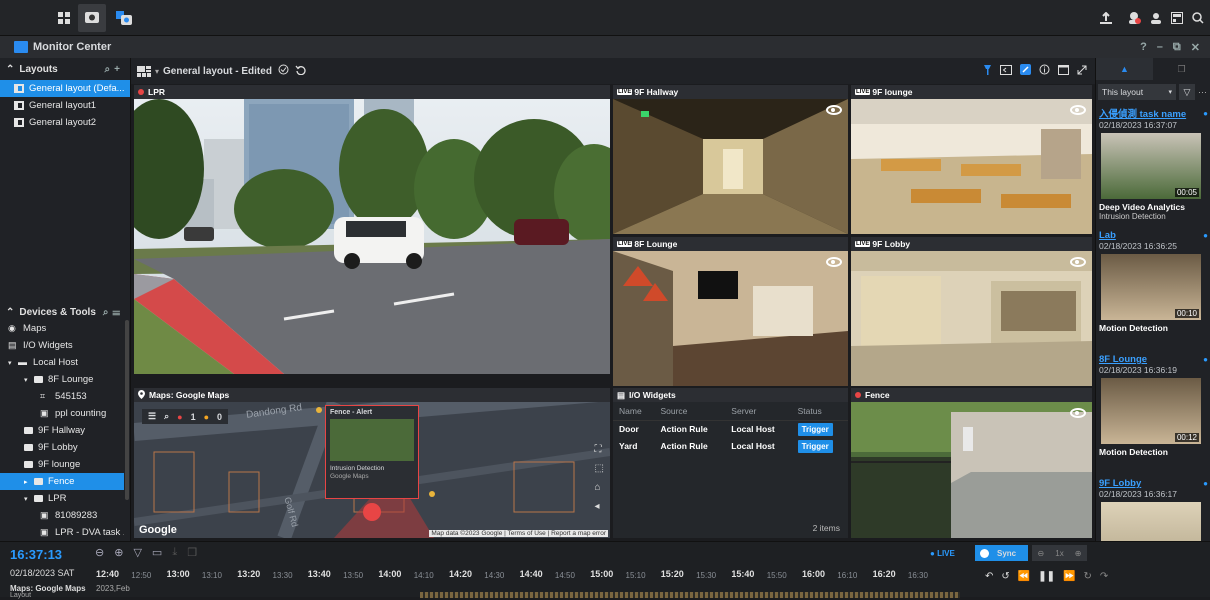  Describe the element at coordinates (1160, 47) in the screenshot. I see `minimize-button: –` at that location.